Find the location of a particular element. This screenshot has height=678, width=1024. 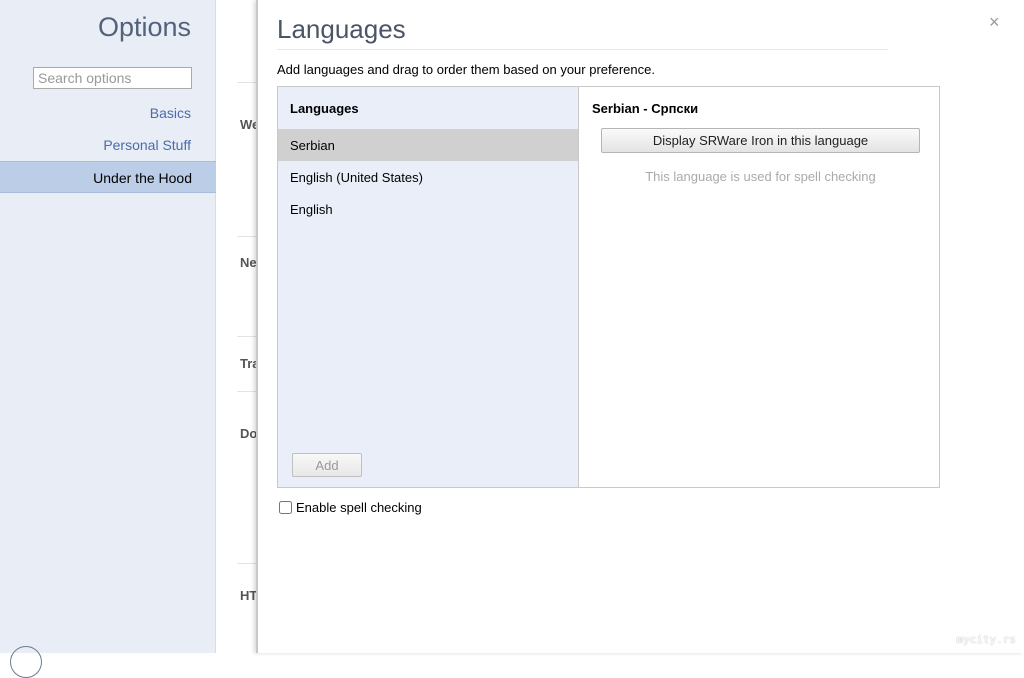

spell-check-option: Enable spell checking is located at coordinates (350, 507).